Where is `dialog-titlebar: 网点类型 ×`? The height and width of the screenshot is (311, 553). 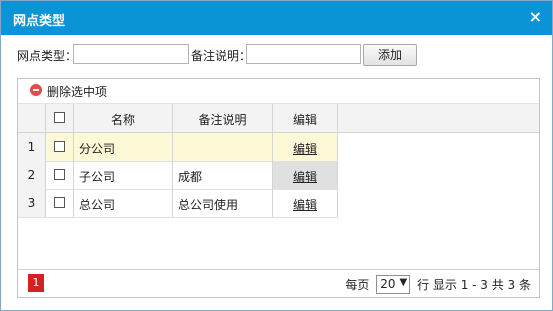 dialog-titlebar: 网点类型 × is located at coordinates (276, 18).